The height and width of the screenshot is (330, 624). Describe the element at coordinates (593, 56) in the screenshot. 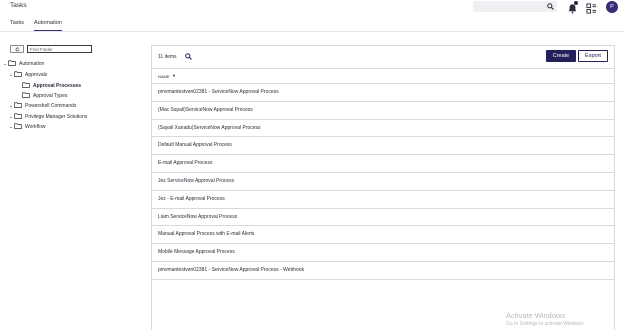

I see `export-button: Export` at that location.